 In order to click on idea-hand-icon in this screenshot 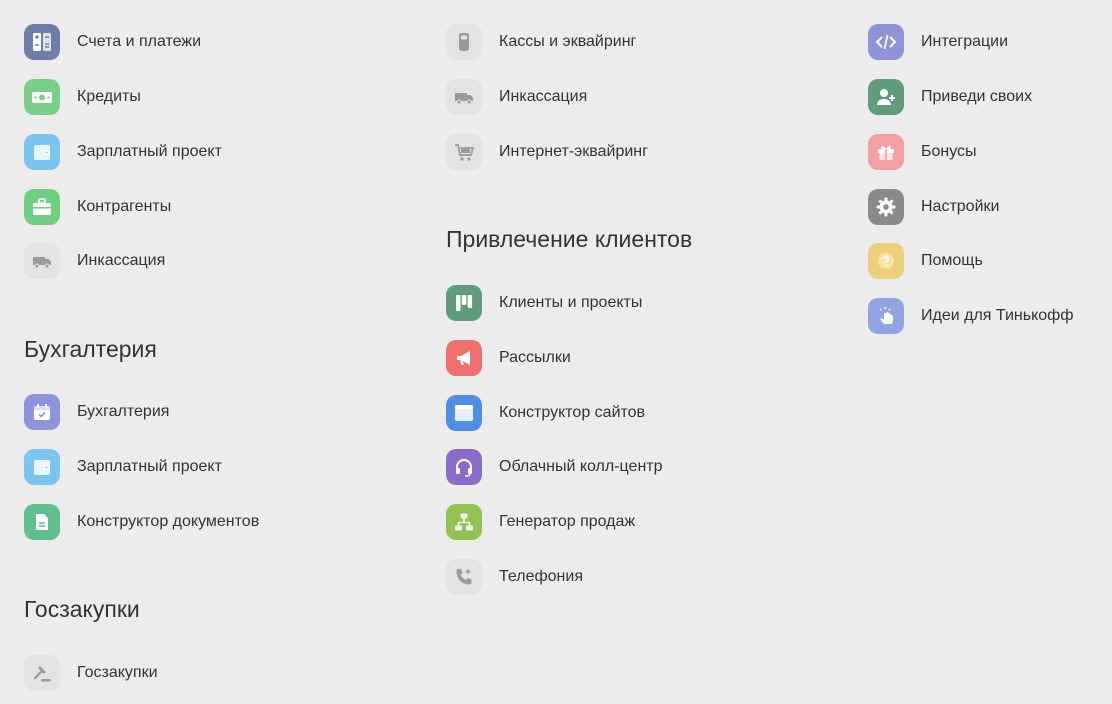, I will do `click(886, 316)`.